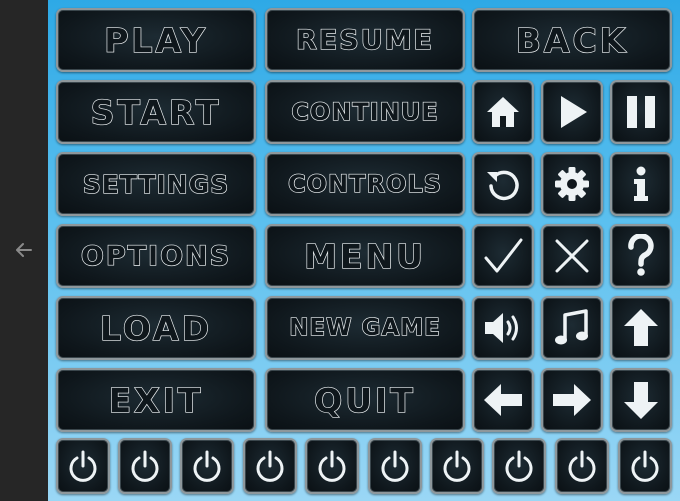 The height and width of the screenshot is (501, 680). I want to click on controls-button: CONTROLS, so click(365, 184).